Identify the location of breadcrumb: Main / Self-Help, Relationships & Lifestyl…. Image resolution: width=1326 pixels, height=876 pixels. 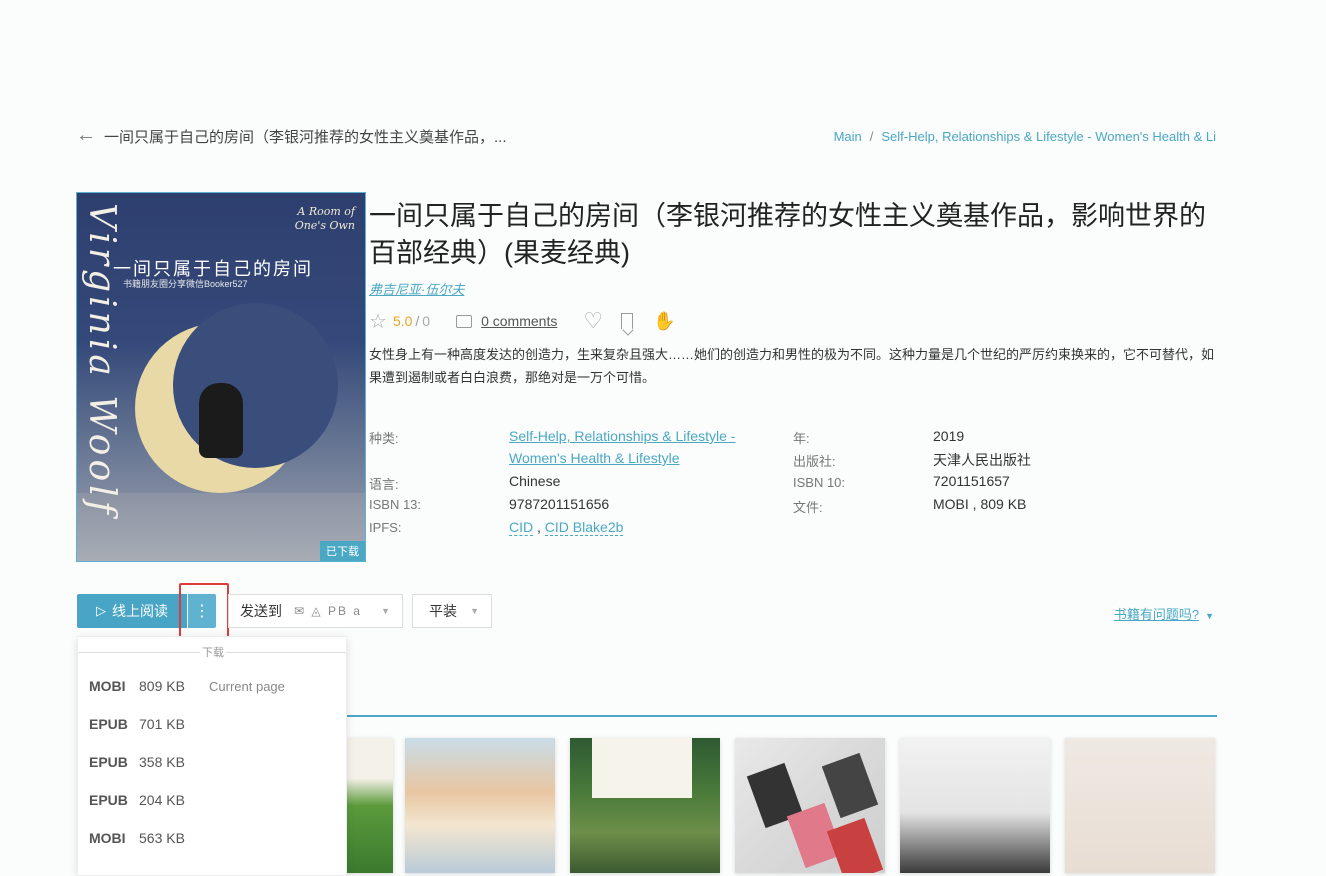
(1025, 136).